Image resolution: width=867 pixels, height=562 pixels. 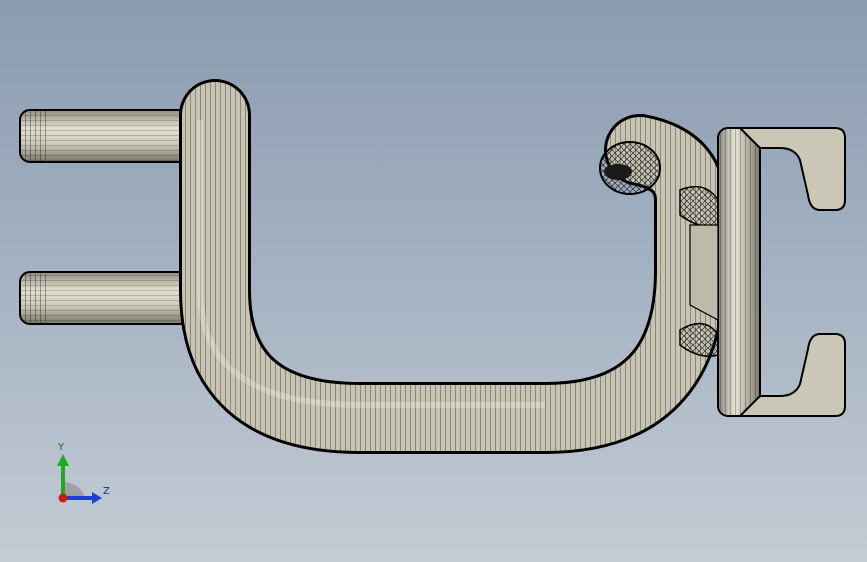 I want to click on y-axis-label: Y, so click(x=61, y=447).